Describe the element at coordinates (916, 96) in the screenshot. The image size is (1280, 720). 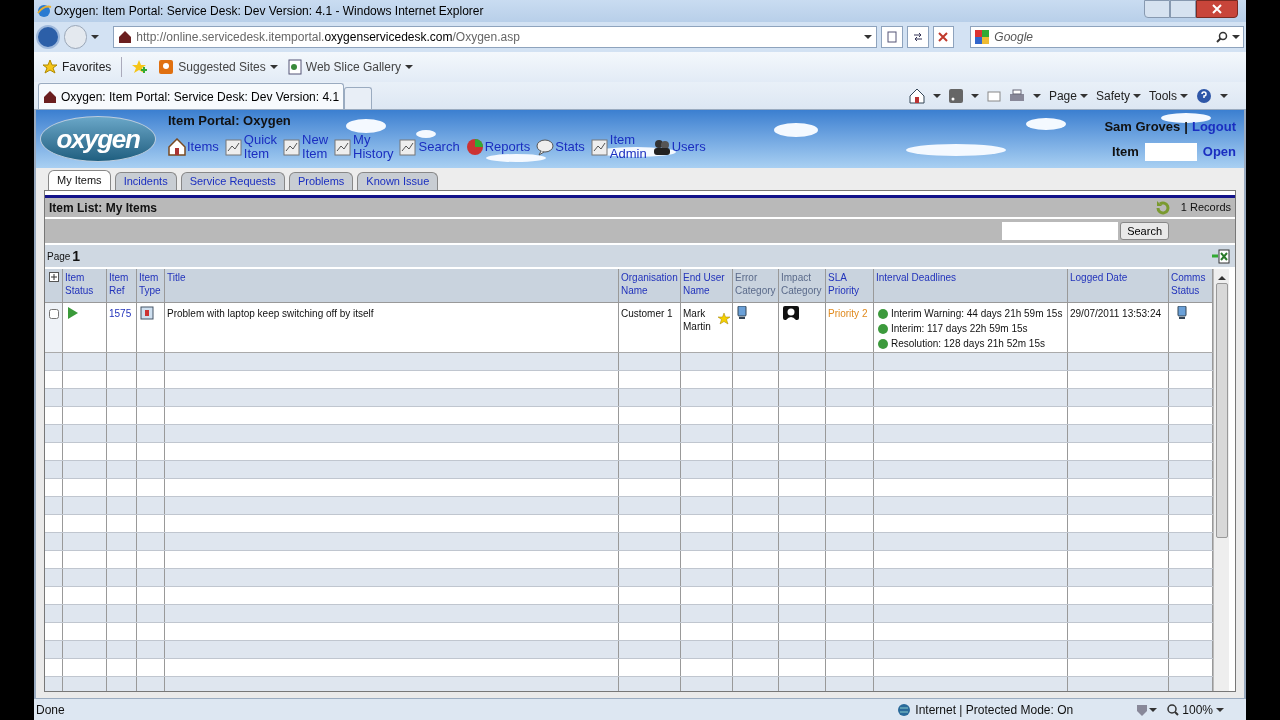
I see `home-icon` at that location.